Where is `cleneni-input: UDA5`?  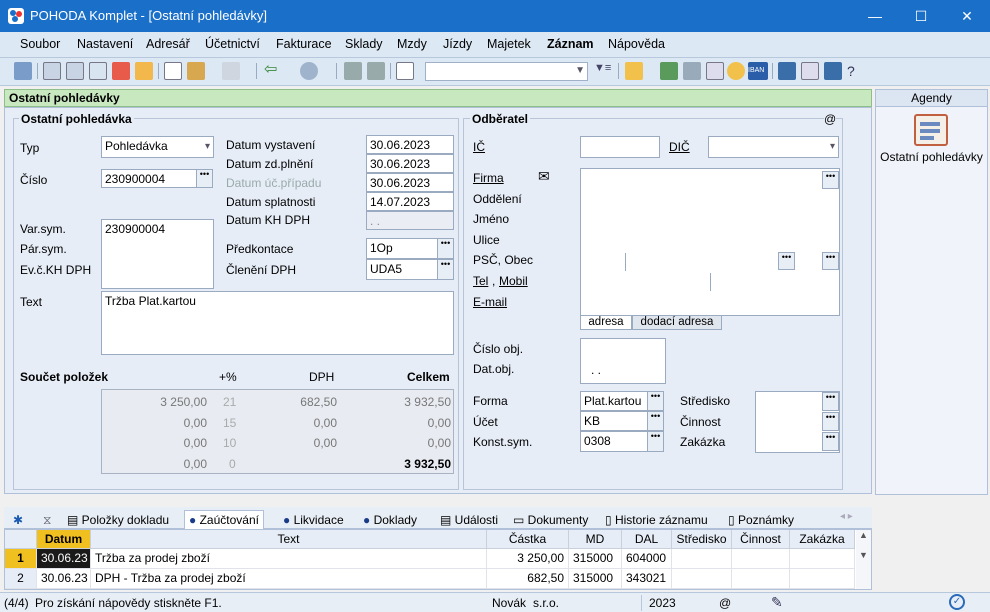
cleneni-input: UDA5 is located at coordinates (402, 269).